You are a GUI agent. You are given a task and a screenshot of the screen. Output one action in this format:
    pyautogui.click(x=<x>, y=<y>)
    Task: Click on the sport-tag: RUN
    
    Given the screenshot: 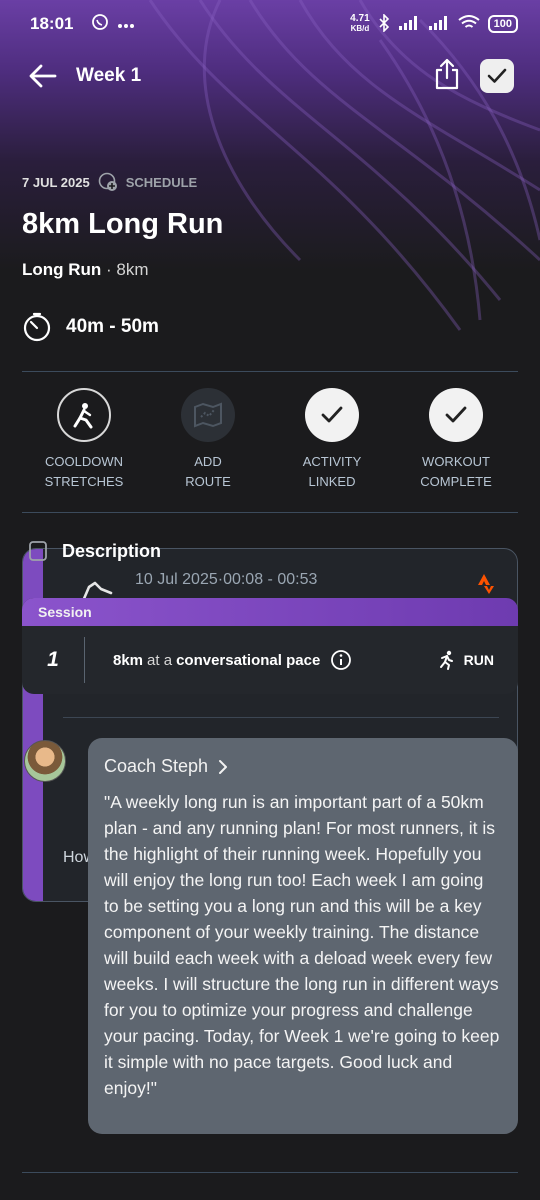 What is the action you would take?
    pyautogui.click(x=465, y=660)
    